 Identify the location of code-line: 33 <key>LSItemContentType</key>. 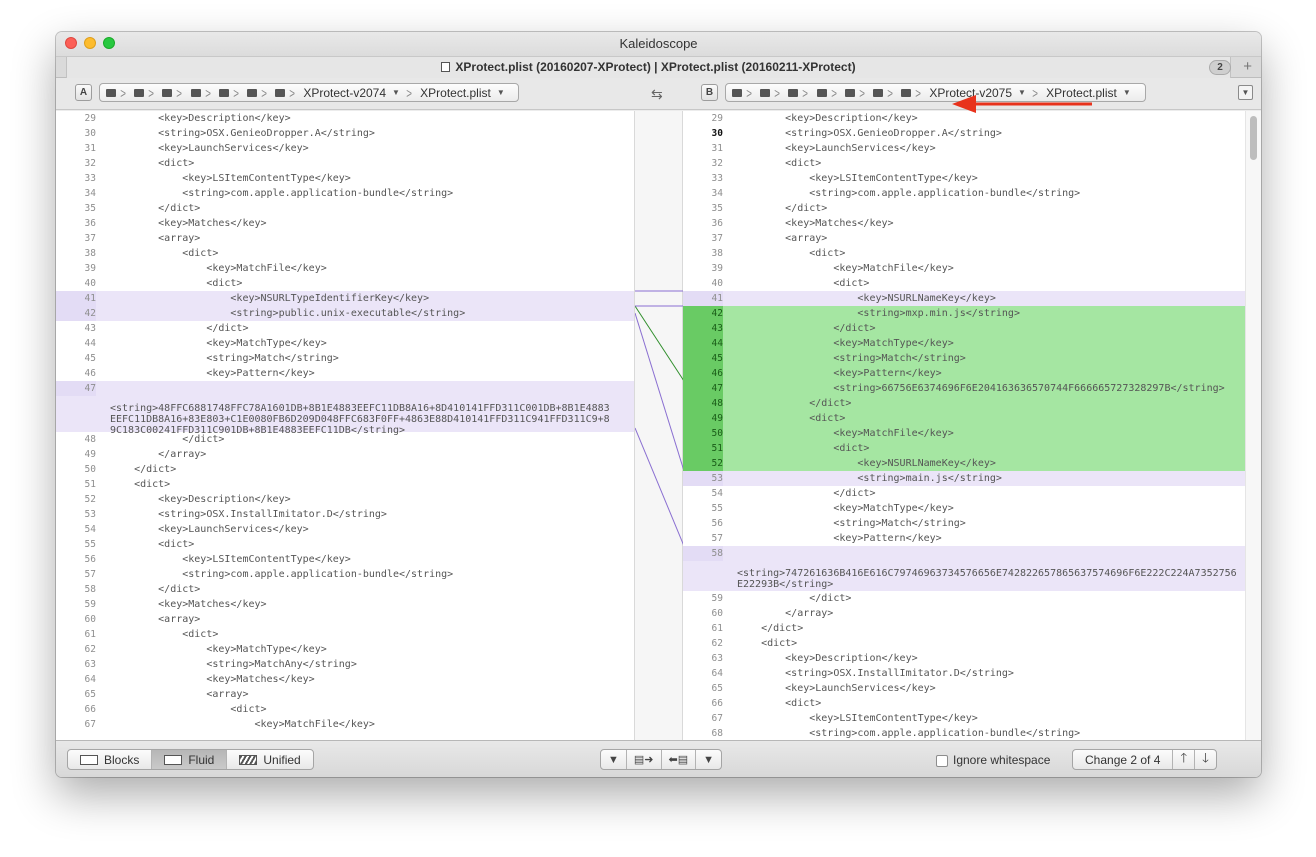
(964, 178).